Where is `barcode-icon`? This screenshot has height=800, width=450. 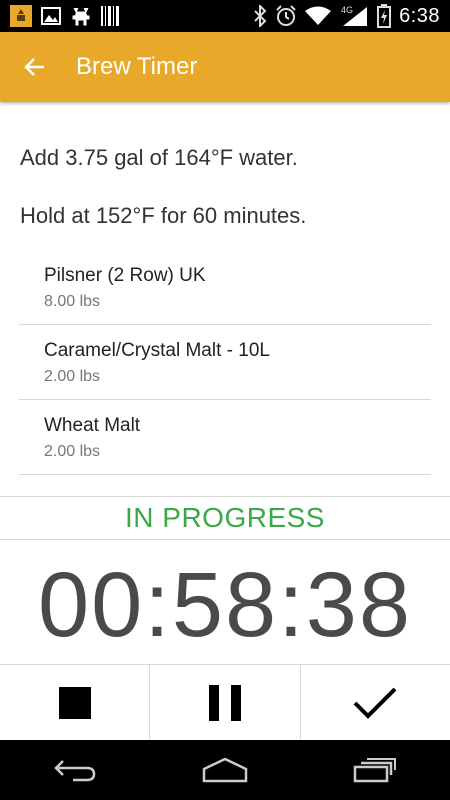
barcode-icon is located at coordinates (110, 16).